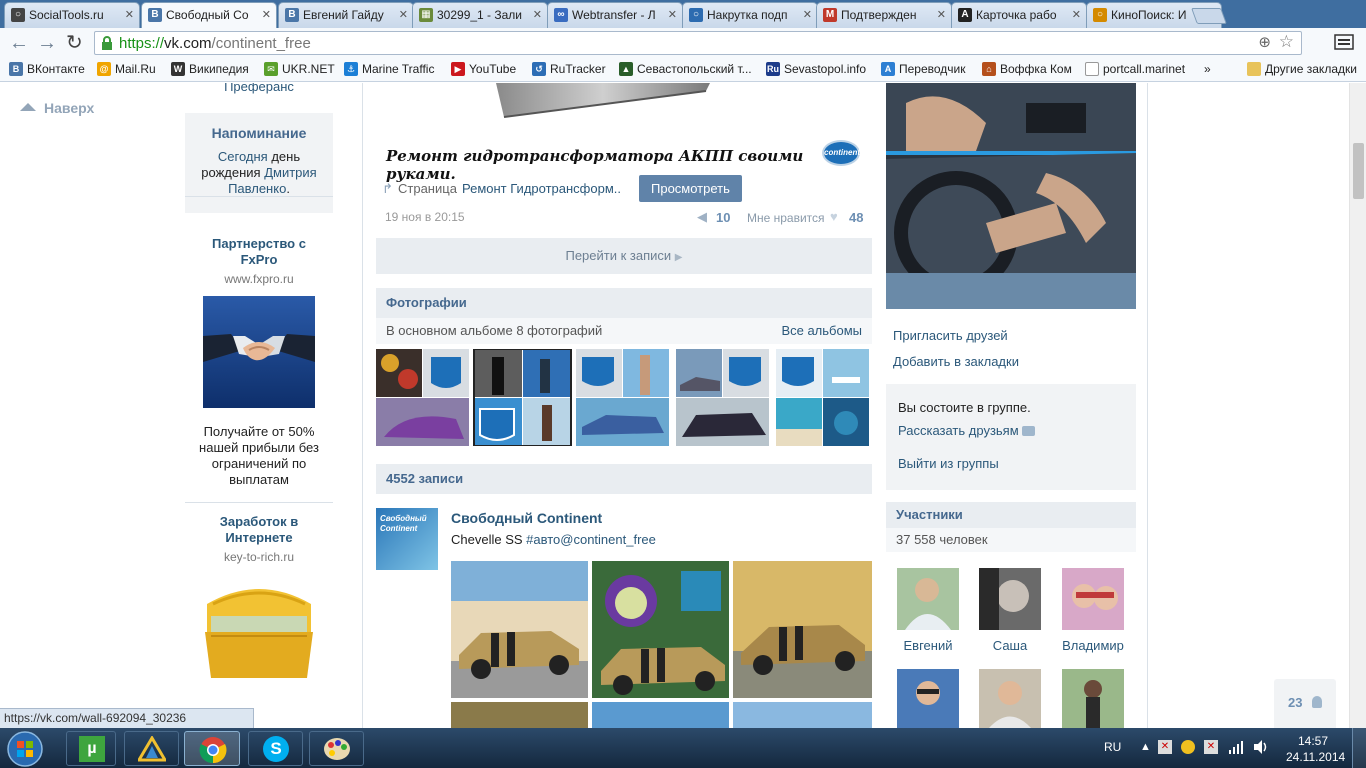  I want to click on tray-expand-icon: ▲, so click(1145, 747).